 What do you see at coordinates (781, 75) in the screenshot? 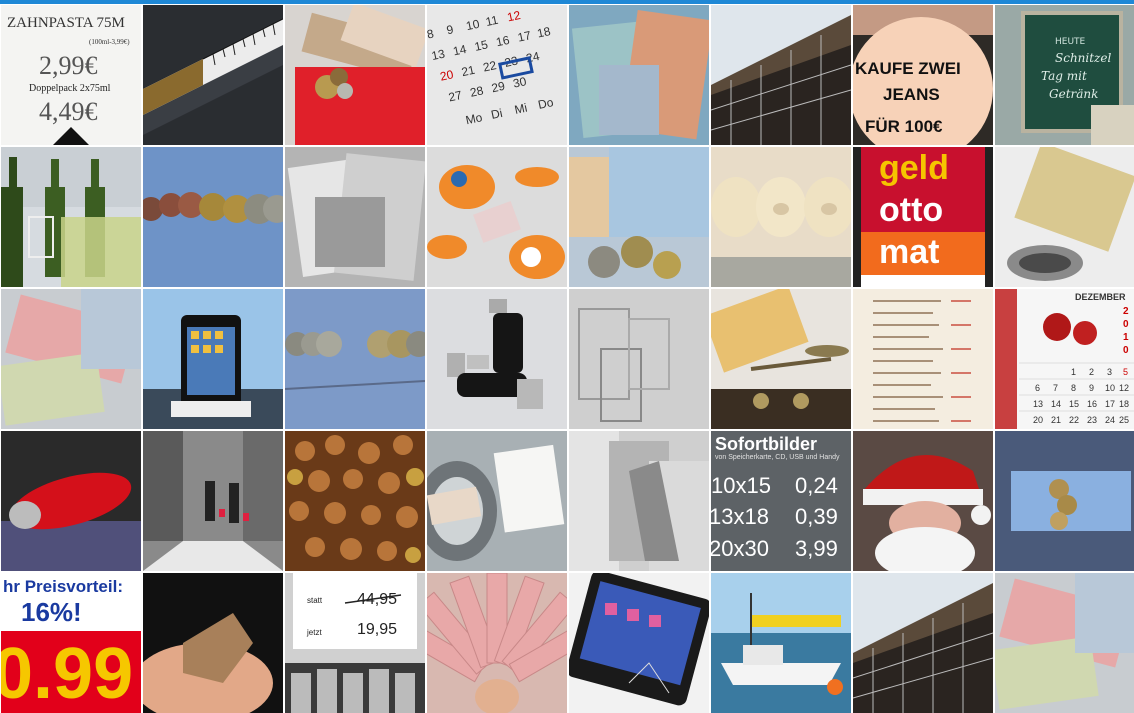
I see `tile-building-scaffold` at bounding box center [781, 75].